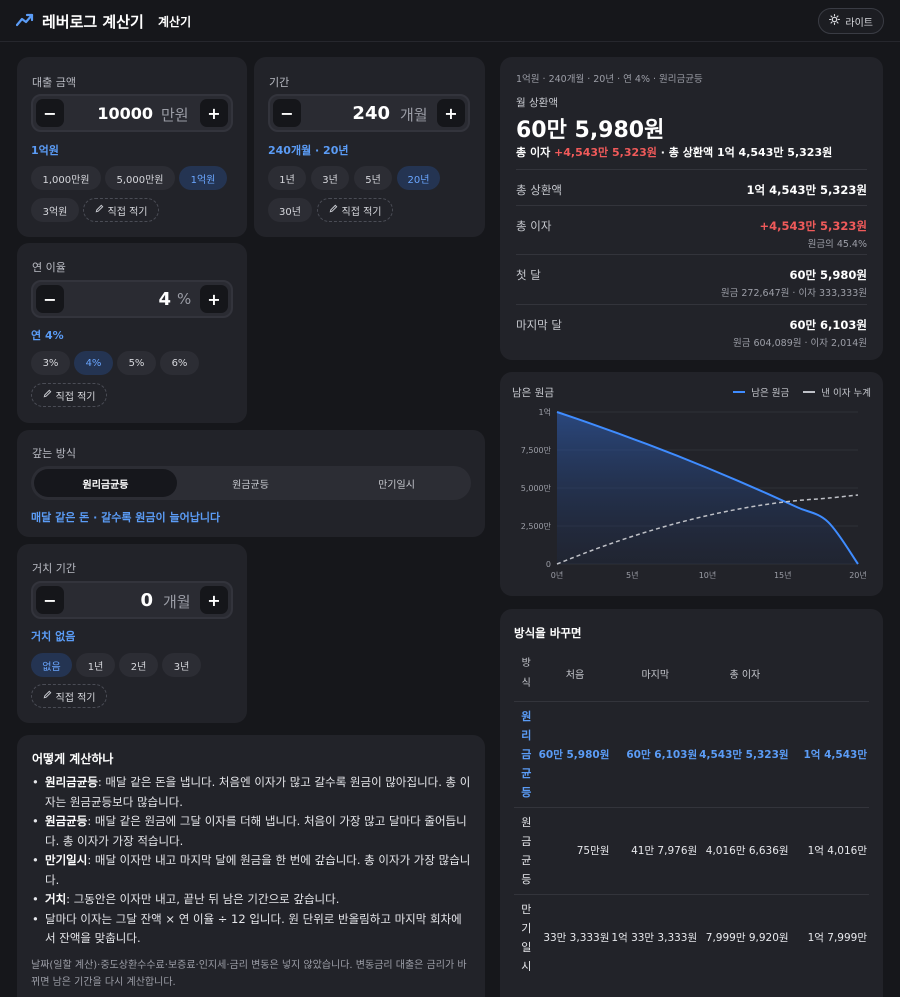  What do you see at coordinates (146, 600) in the screenshot?
I see `grace-input: 0` at bounding box center [146, 600].